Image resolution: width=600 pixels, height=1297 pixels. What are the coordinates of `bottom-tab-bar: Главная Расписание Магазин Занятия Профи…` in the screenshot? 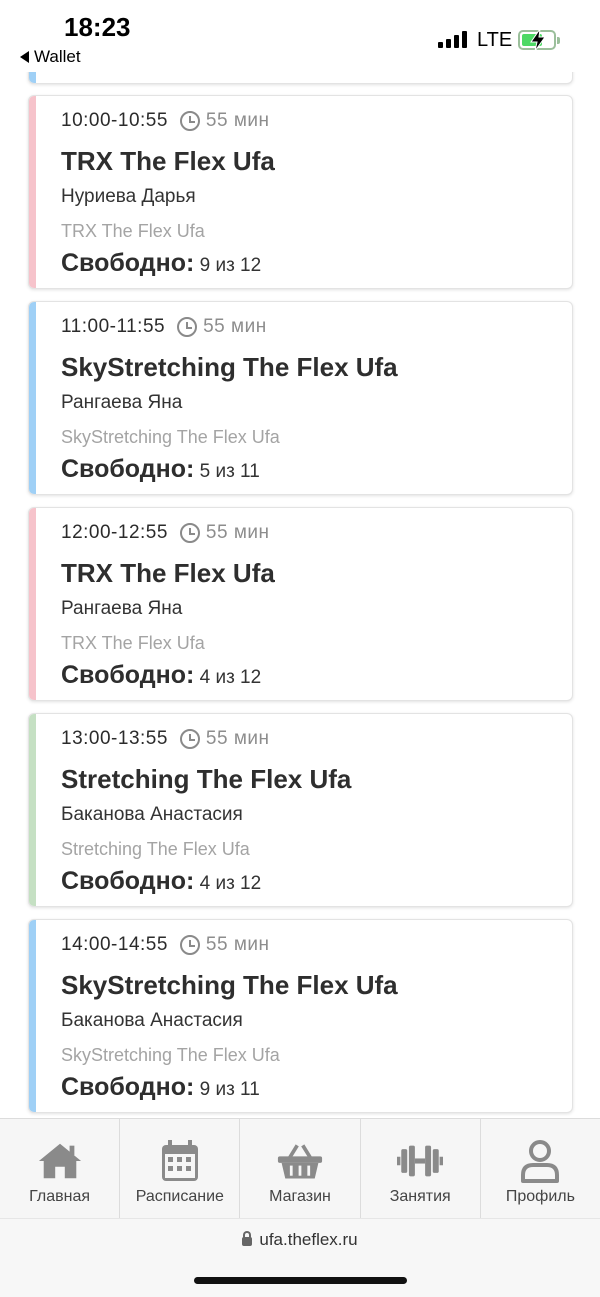 It's located at (300, 1168).